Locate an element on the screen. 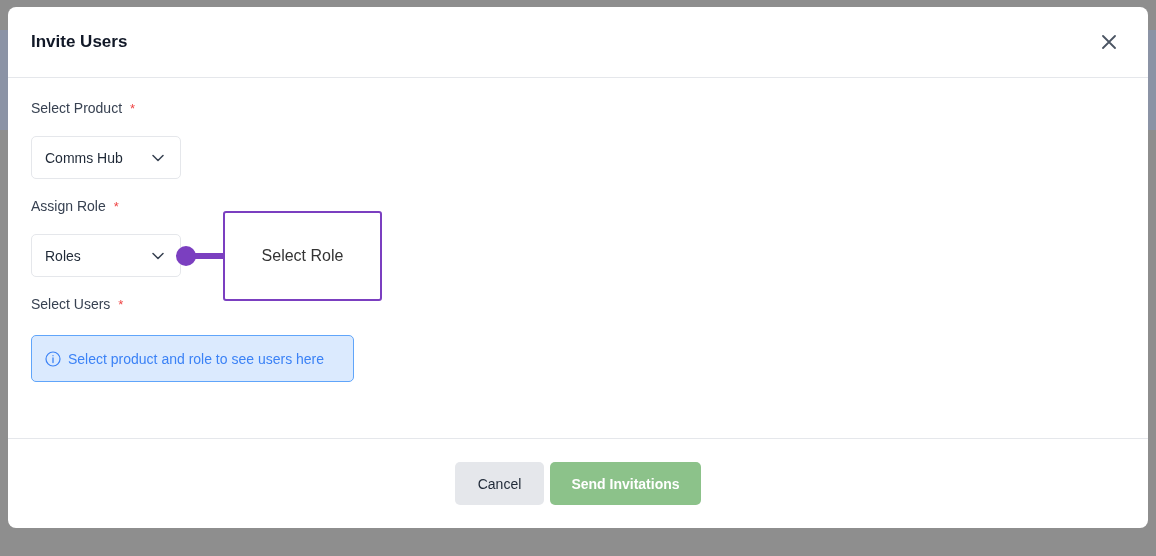  info-text: Select product and role to see users here is located at coordinates (196, 358).